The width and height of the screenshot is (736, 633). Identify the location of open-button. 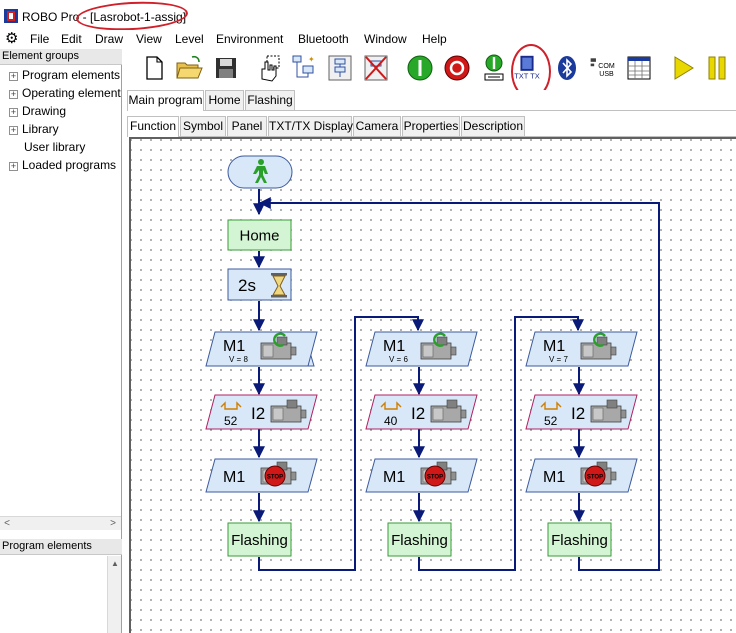
(189, 68).